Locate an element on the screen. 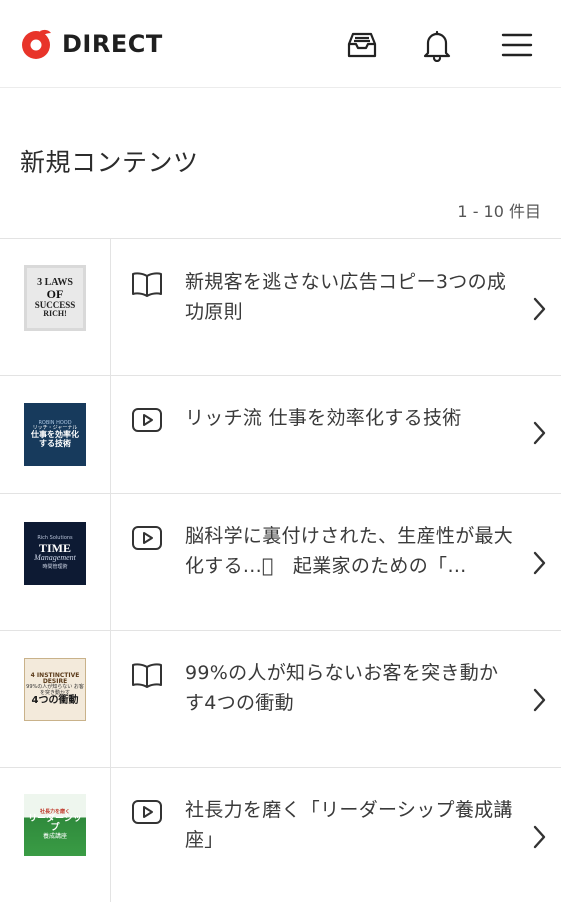  thumbnail: 社長力を磨く リーダーシップ 養成講座 is located at coordinates (55, 825).